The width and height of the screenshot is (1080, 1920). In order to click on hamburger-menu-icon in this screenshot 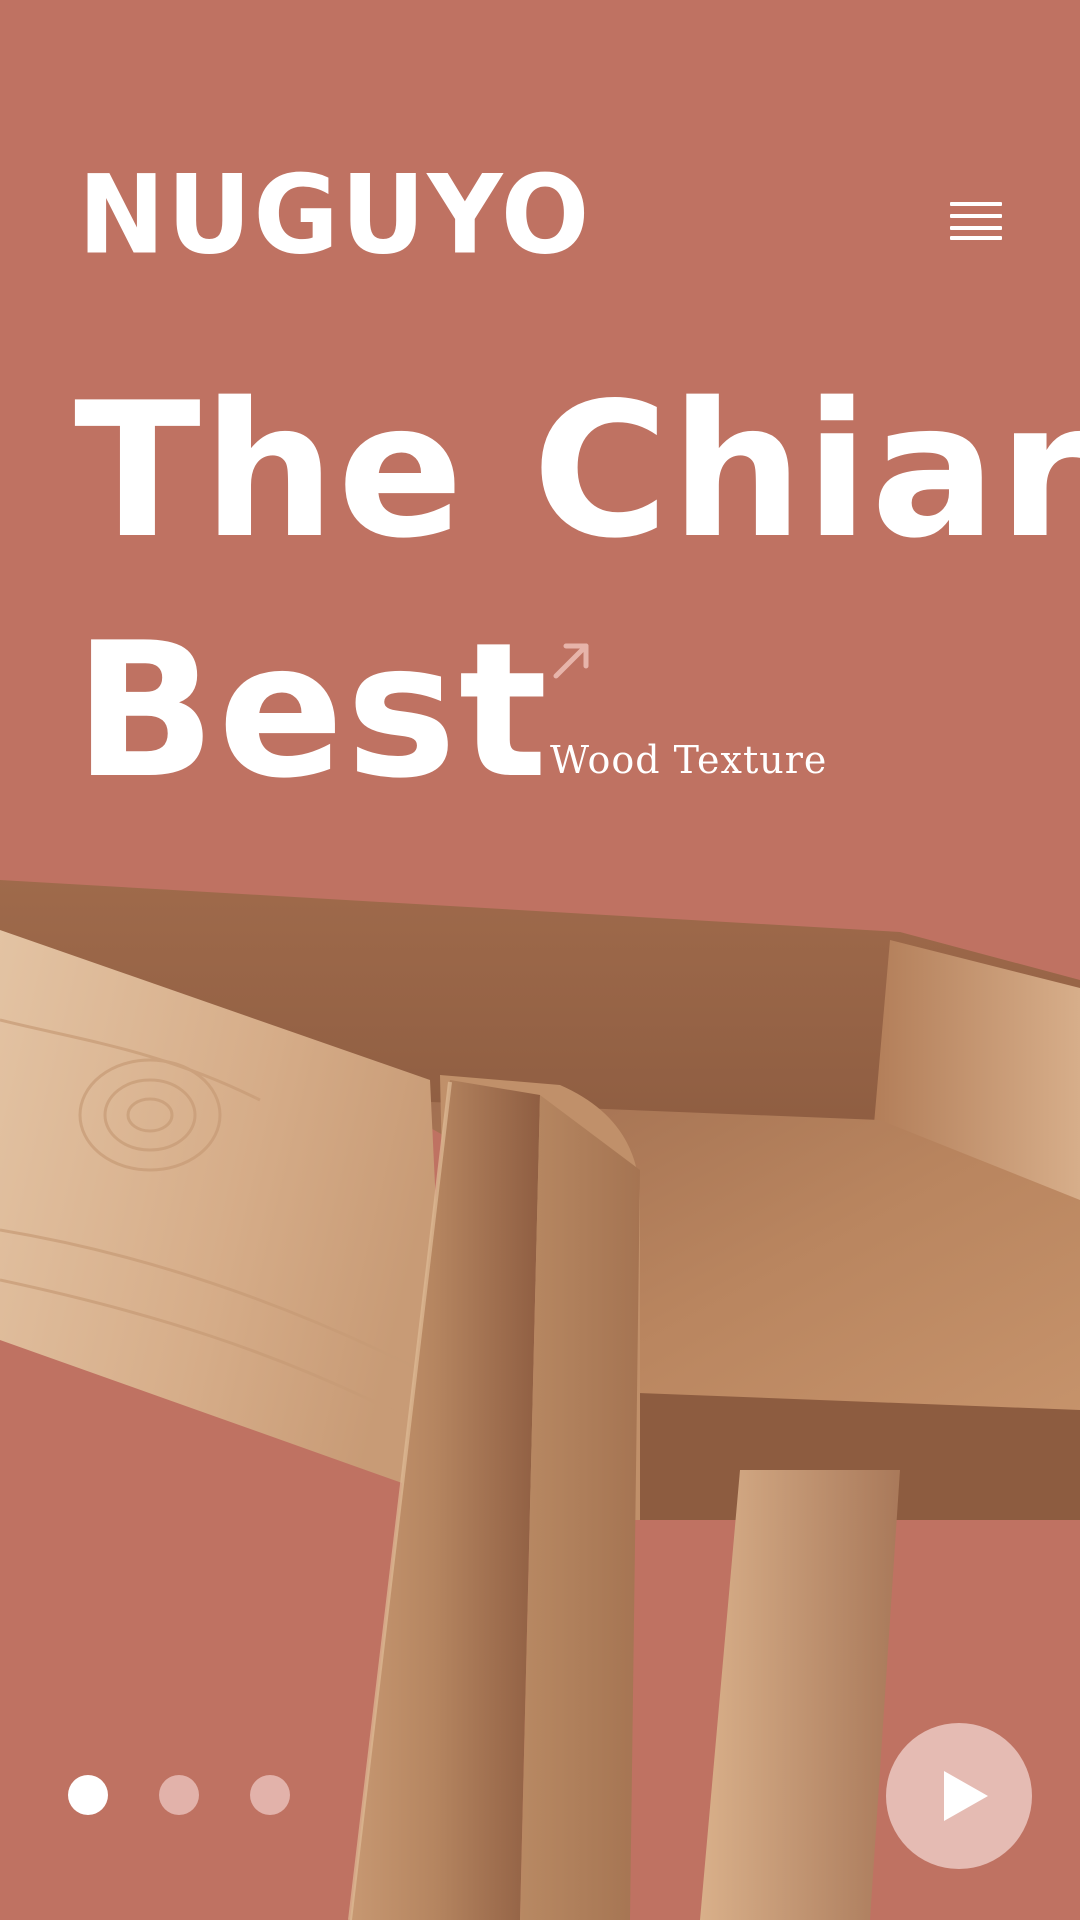, I will do `click(976, 221)`.